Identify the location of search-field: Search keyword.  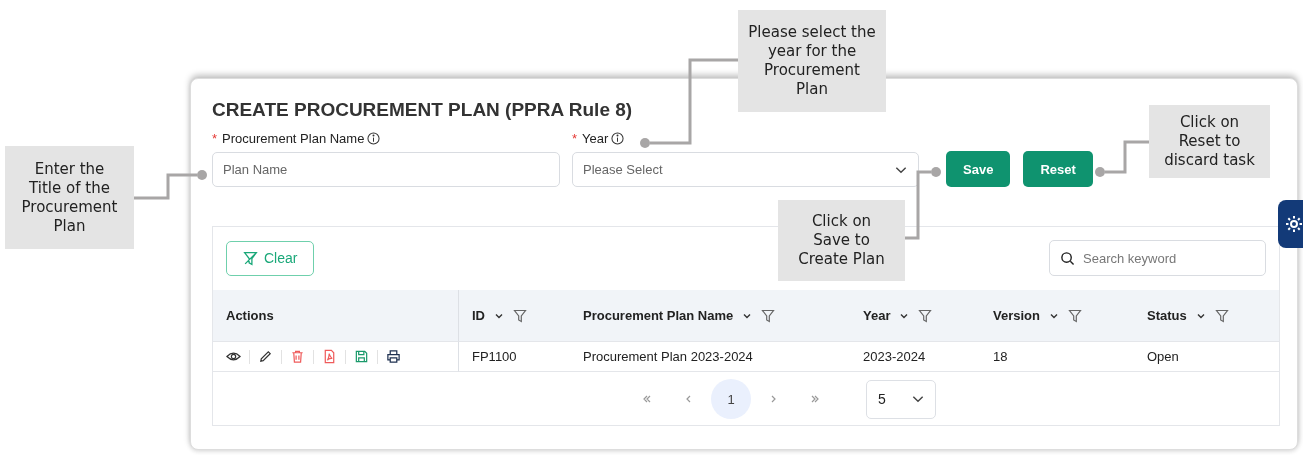
(1157, 258).